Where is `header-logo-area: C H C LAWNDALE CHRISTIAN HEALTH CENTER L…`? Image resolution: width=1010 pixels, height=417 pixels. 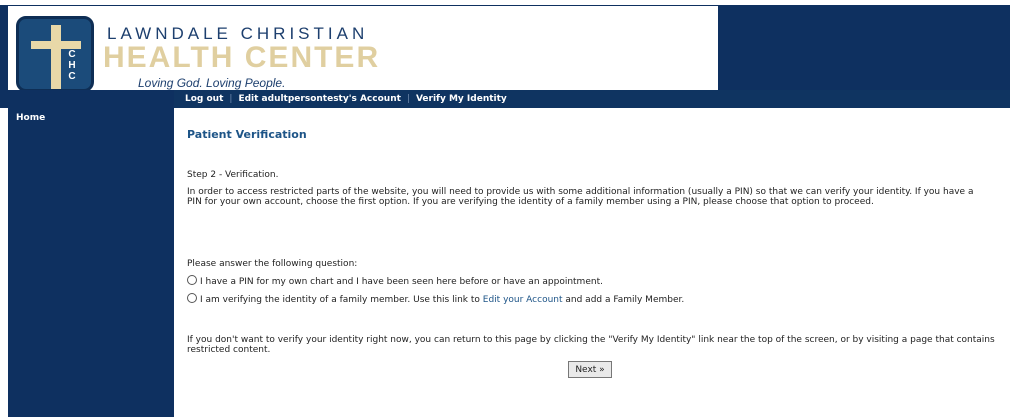 header-logo-area: C H C LAWNDALE CHRISTIAN HEALTH CENTER L… is located at coordinates (363, 49).